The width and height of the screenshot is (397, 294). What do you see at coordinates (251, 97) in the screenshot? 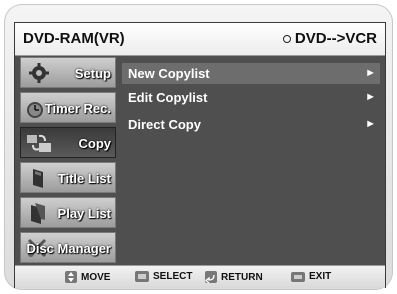
I see `menu-item-edit-copylist: Edit Copylist ►` at bounding box center [251, 97].